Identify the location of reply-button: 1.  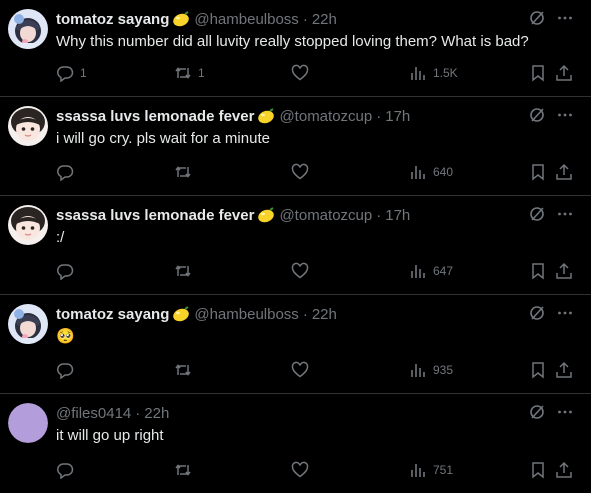
(71, 73).